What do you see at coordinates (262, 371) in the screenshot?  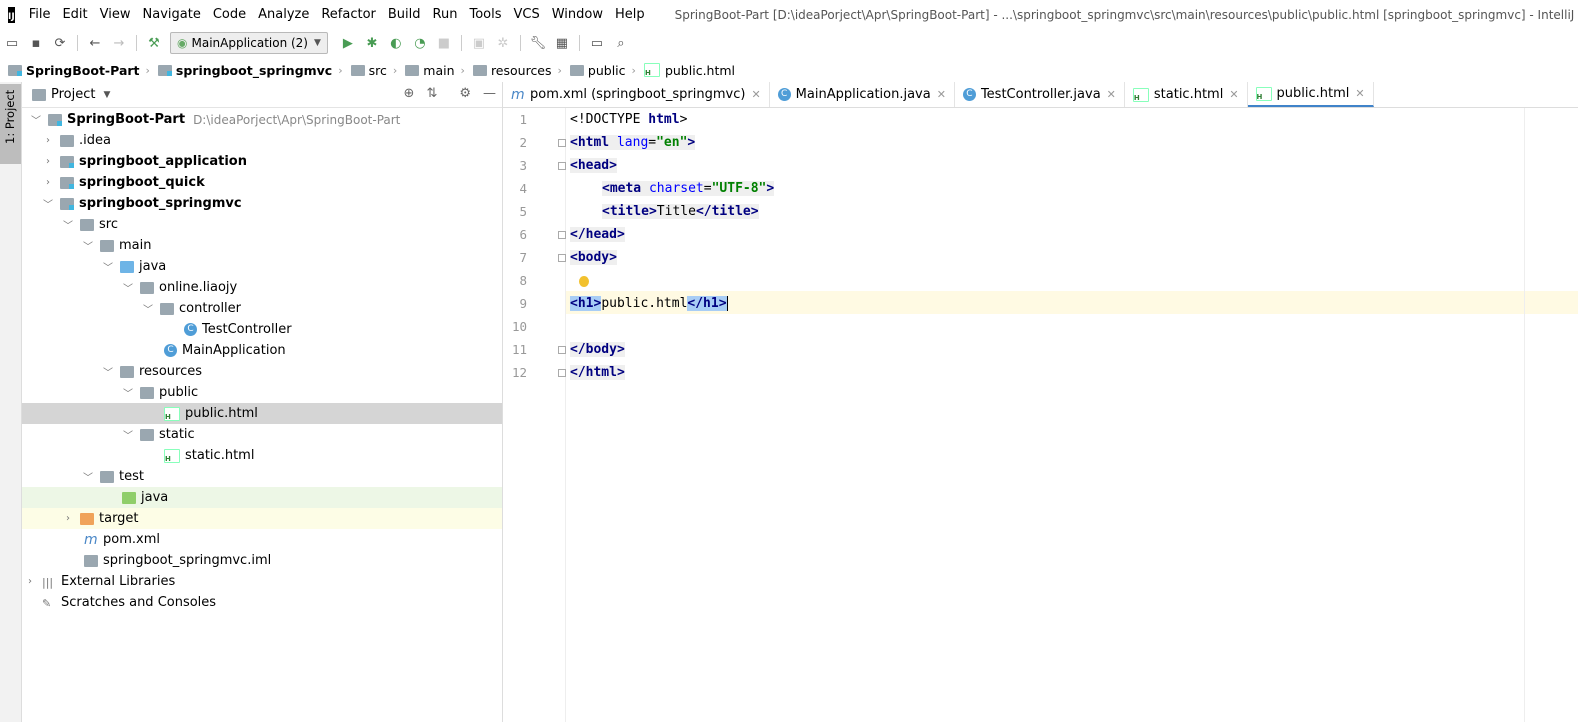 I see `tree-item-resources-folder: ﹀ resources` at bounding box center [262, 371].